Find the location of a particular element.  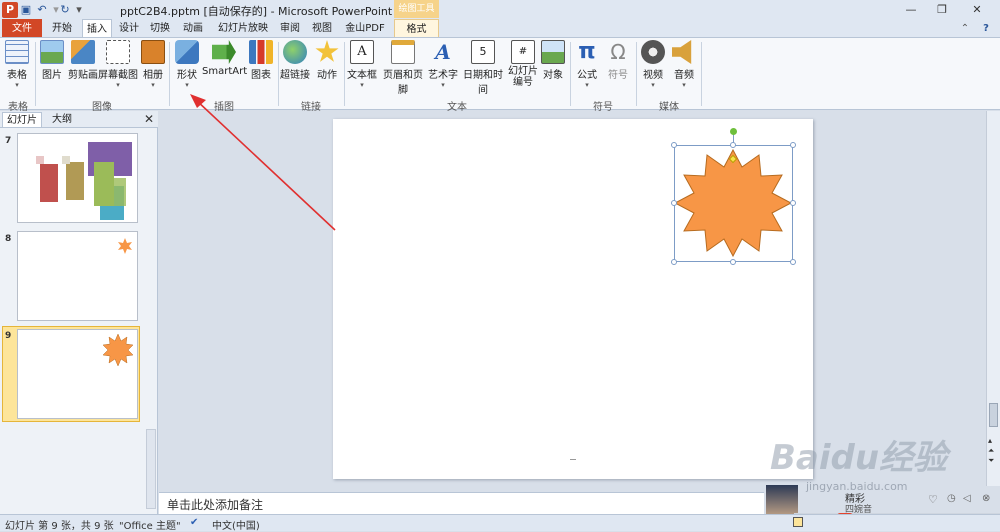

restore-icon: ❐ is located at coordinates (942, 10).